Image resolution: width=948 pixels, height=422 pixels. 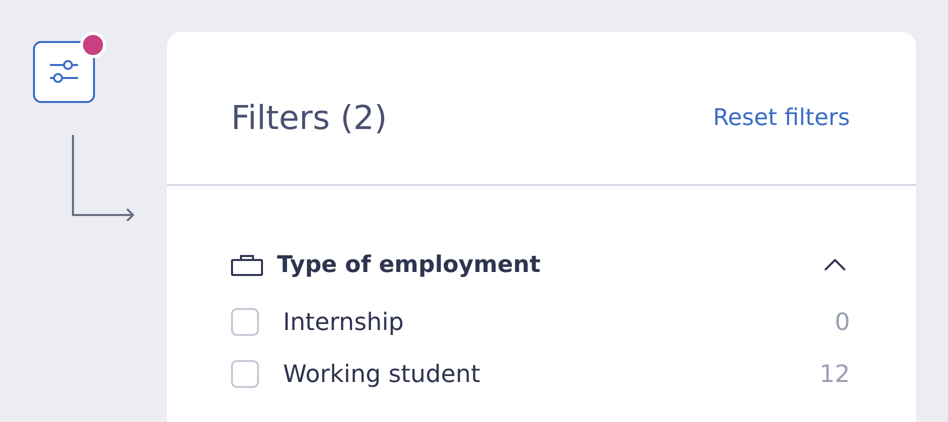 What do you see at coordinates (409, 265) in the screenshot?
I see `section-title: Type of employment` at bounding box center [409, 265].